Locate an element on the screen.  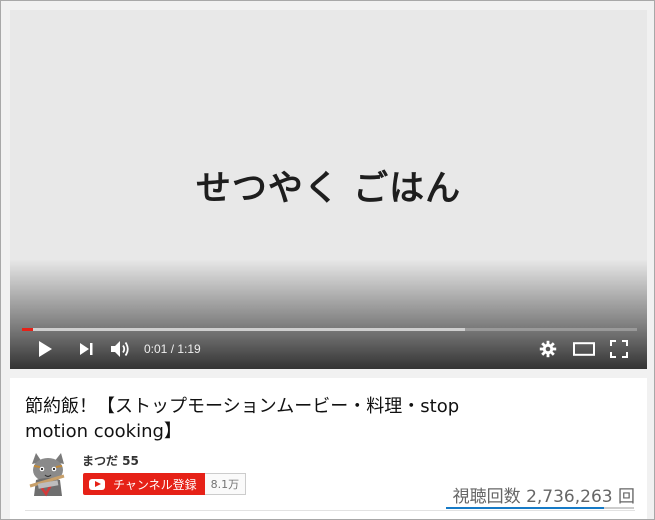
next-icon is located at coordinates (86, 349).